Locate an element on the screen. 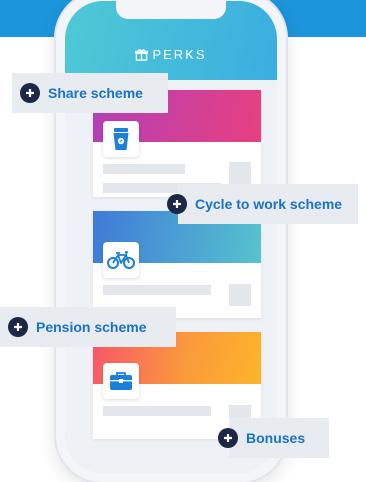  callout-share-scheme: Share scheme is located at coordinates (90, 93).